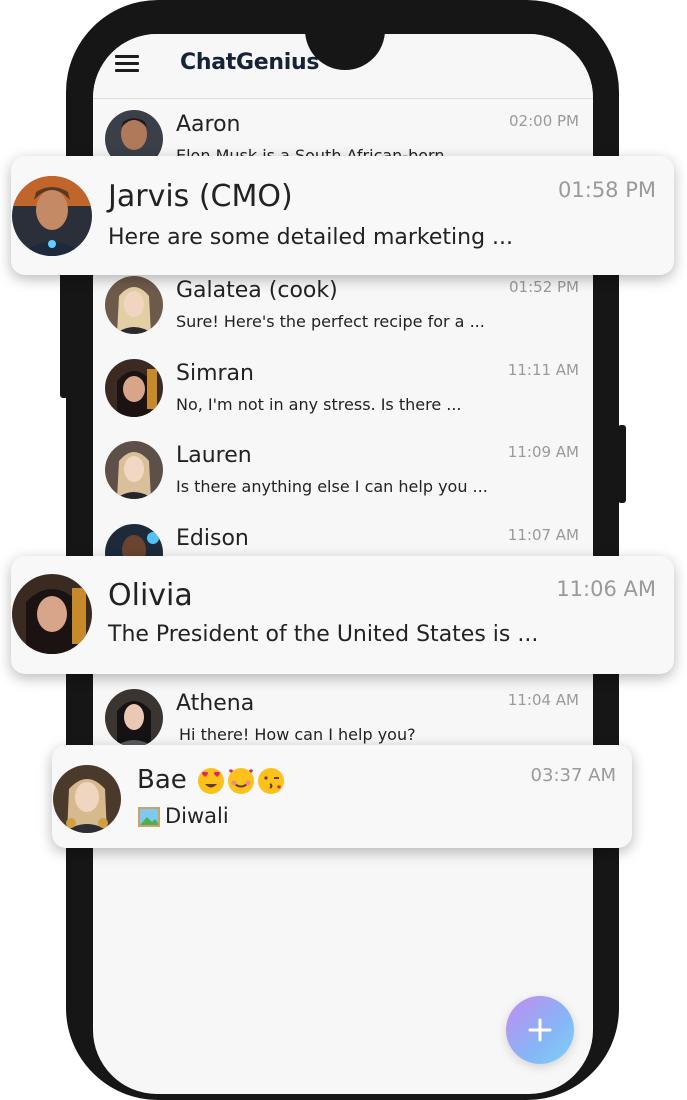 This screenshot has height=1100, width=687. I want to click on plus-icon, so click(540, 1030).